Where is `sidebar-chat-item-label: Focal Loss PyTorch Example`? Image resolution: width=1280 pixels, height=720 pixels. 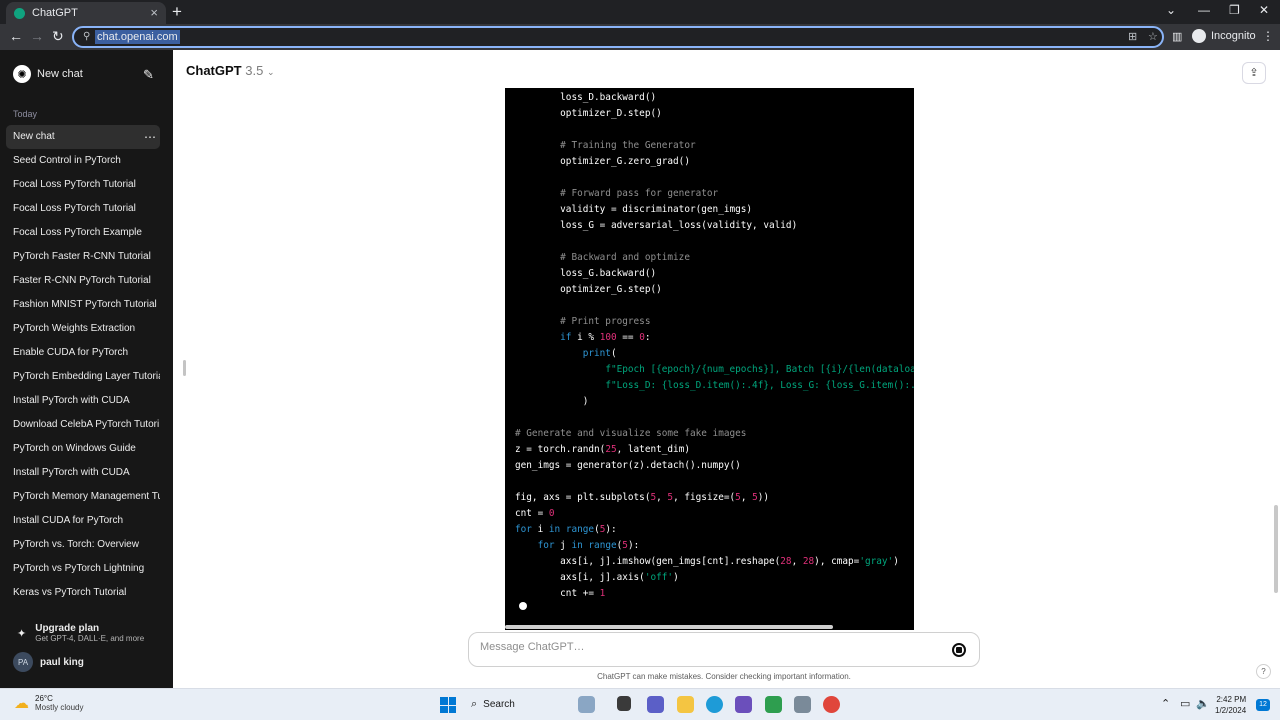
sidebar-chat-item-label: Focal Loss PyTorch Example is located at coordinates (77, 232).